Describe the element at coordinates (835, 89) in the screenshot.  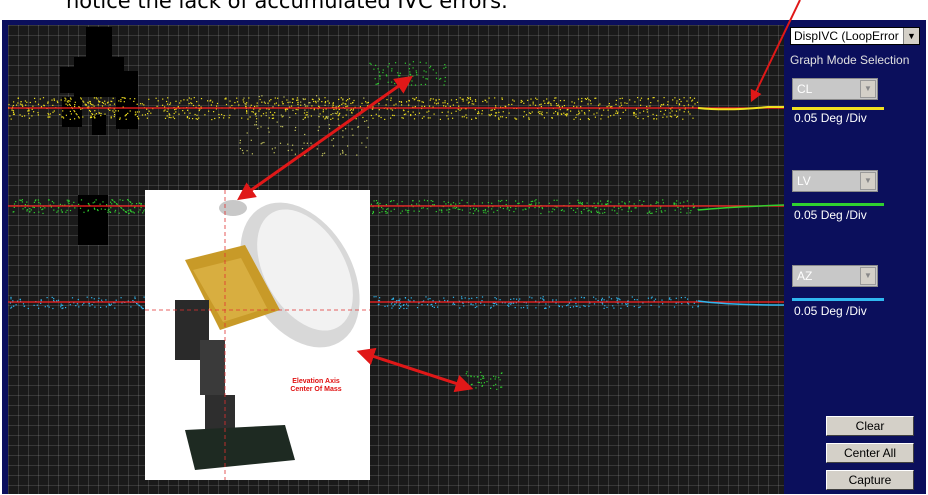
I see `cl-axis-dropdown: CL ▼` at that location.